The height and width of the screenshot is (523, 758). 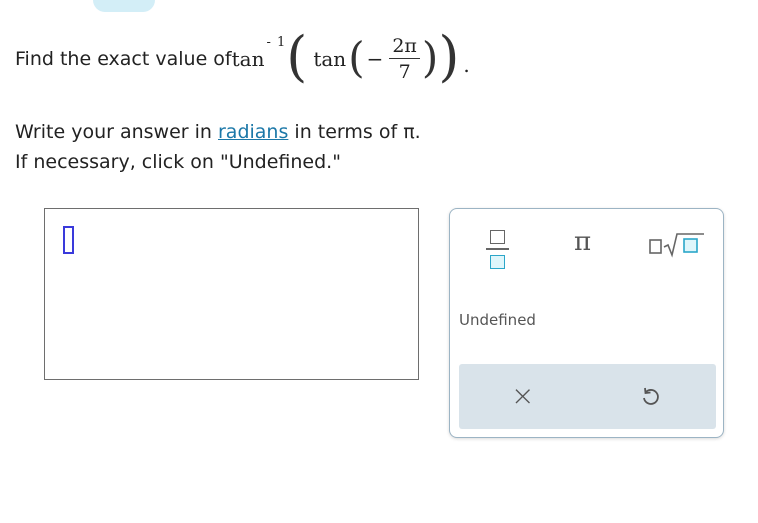 What do you see at coordinates (178, 162) in the screenshot?
I see `instruction-line-2: If necessary, click on "Undefined."` at bounding box center [178, 162].